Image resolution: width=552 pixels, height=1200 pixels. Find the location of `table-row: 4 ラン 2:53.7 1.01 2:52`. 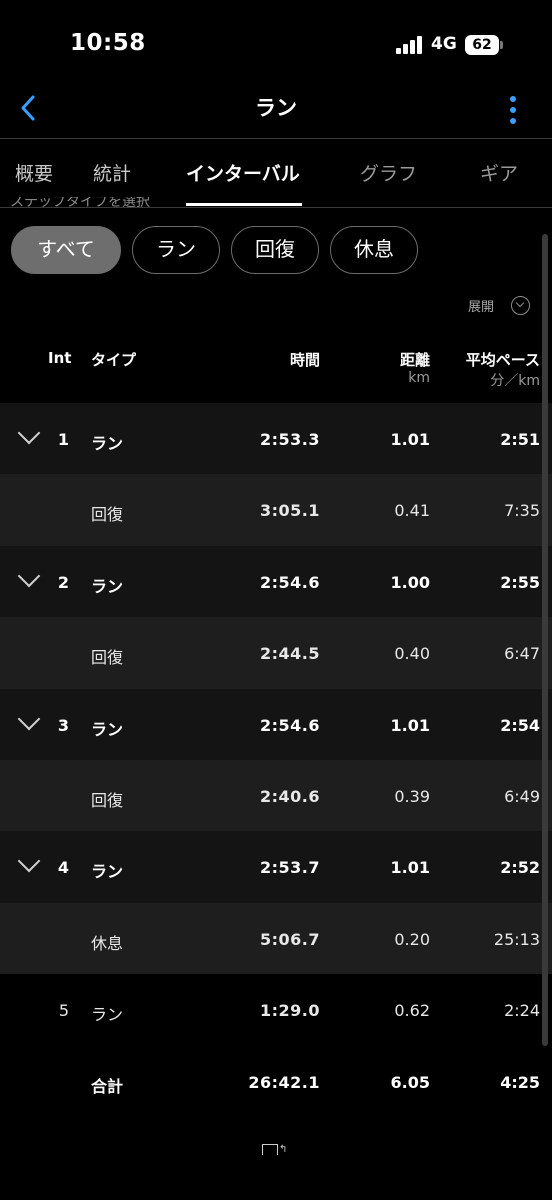

table-row: 4 ラン 2:53.7 1.01 2:52 is located at coordinates (276, 867).